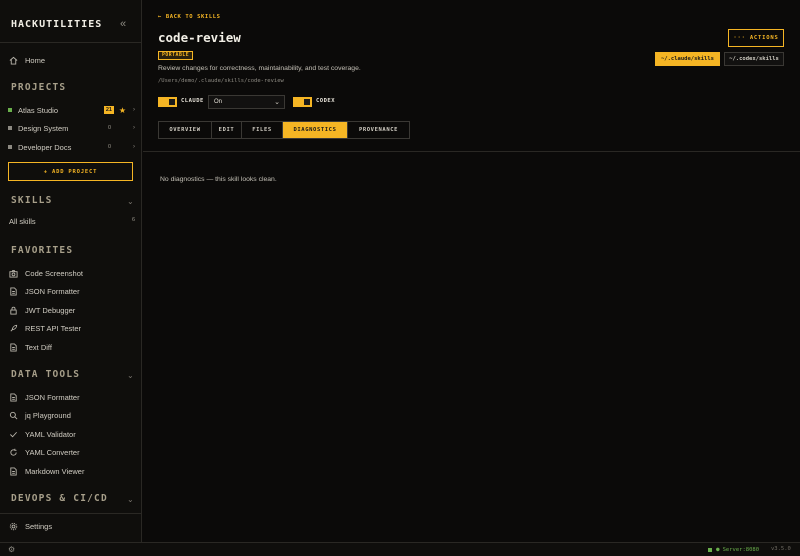  Describe the element at coordinates (246, 102) in the screenshot. I see `claude-mode-select: On ⌄` at that location.